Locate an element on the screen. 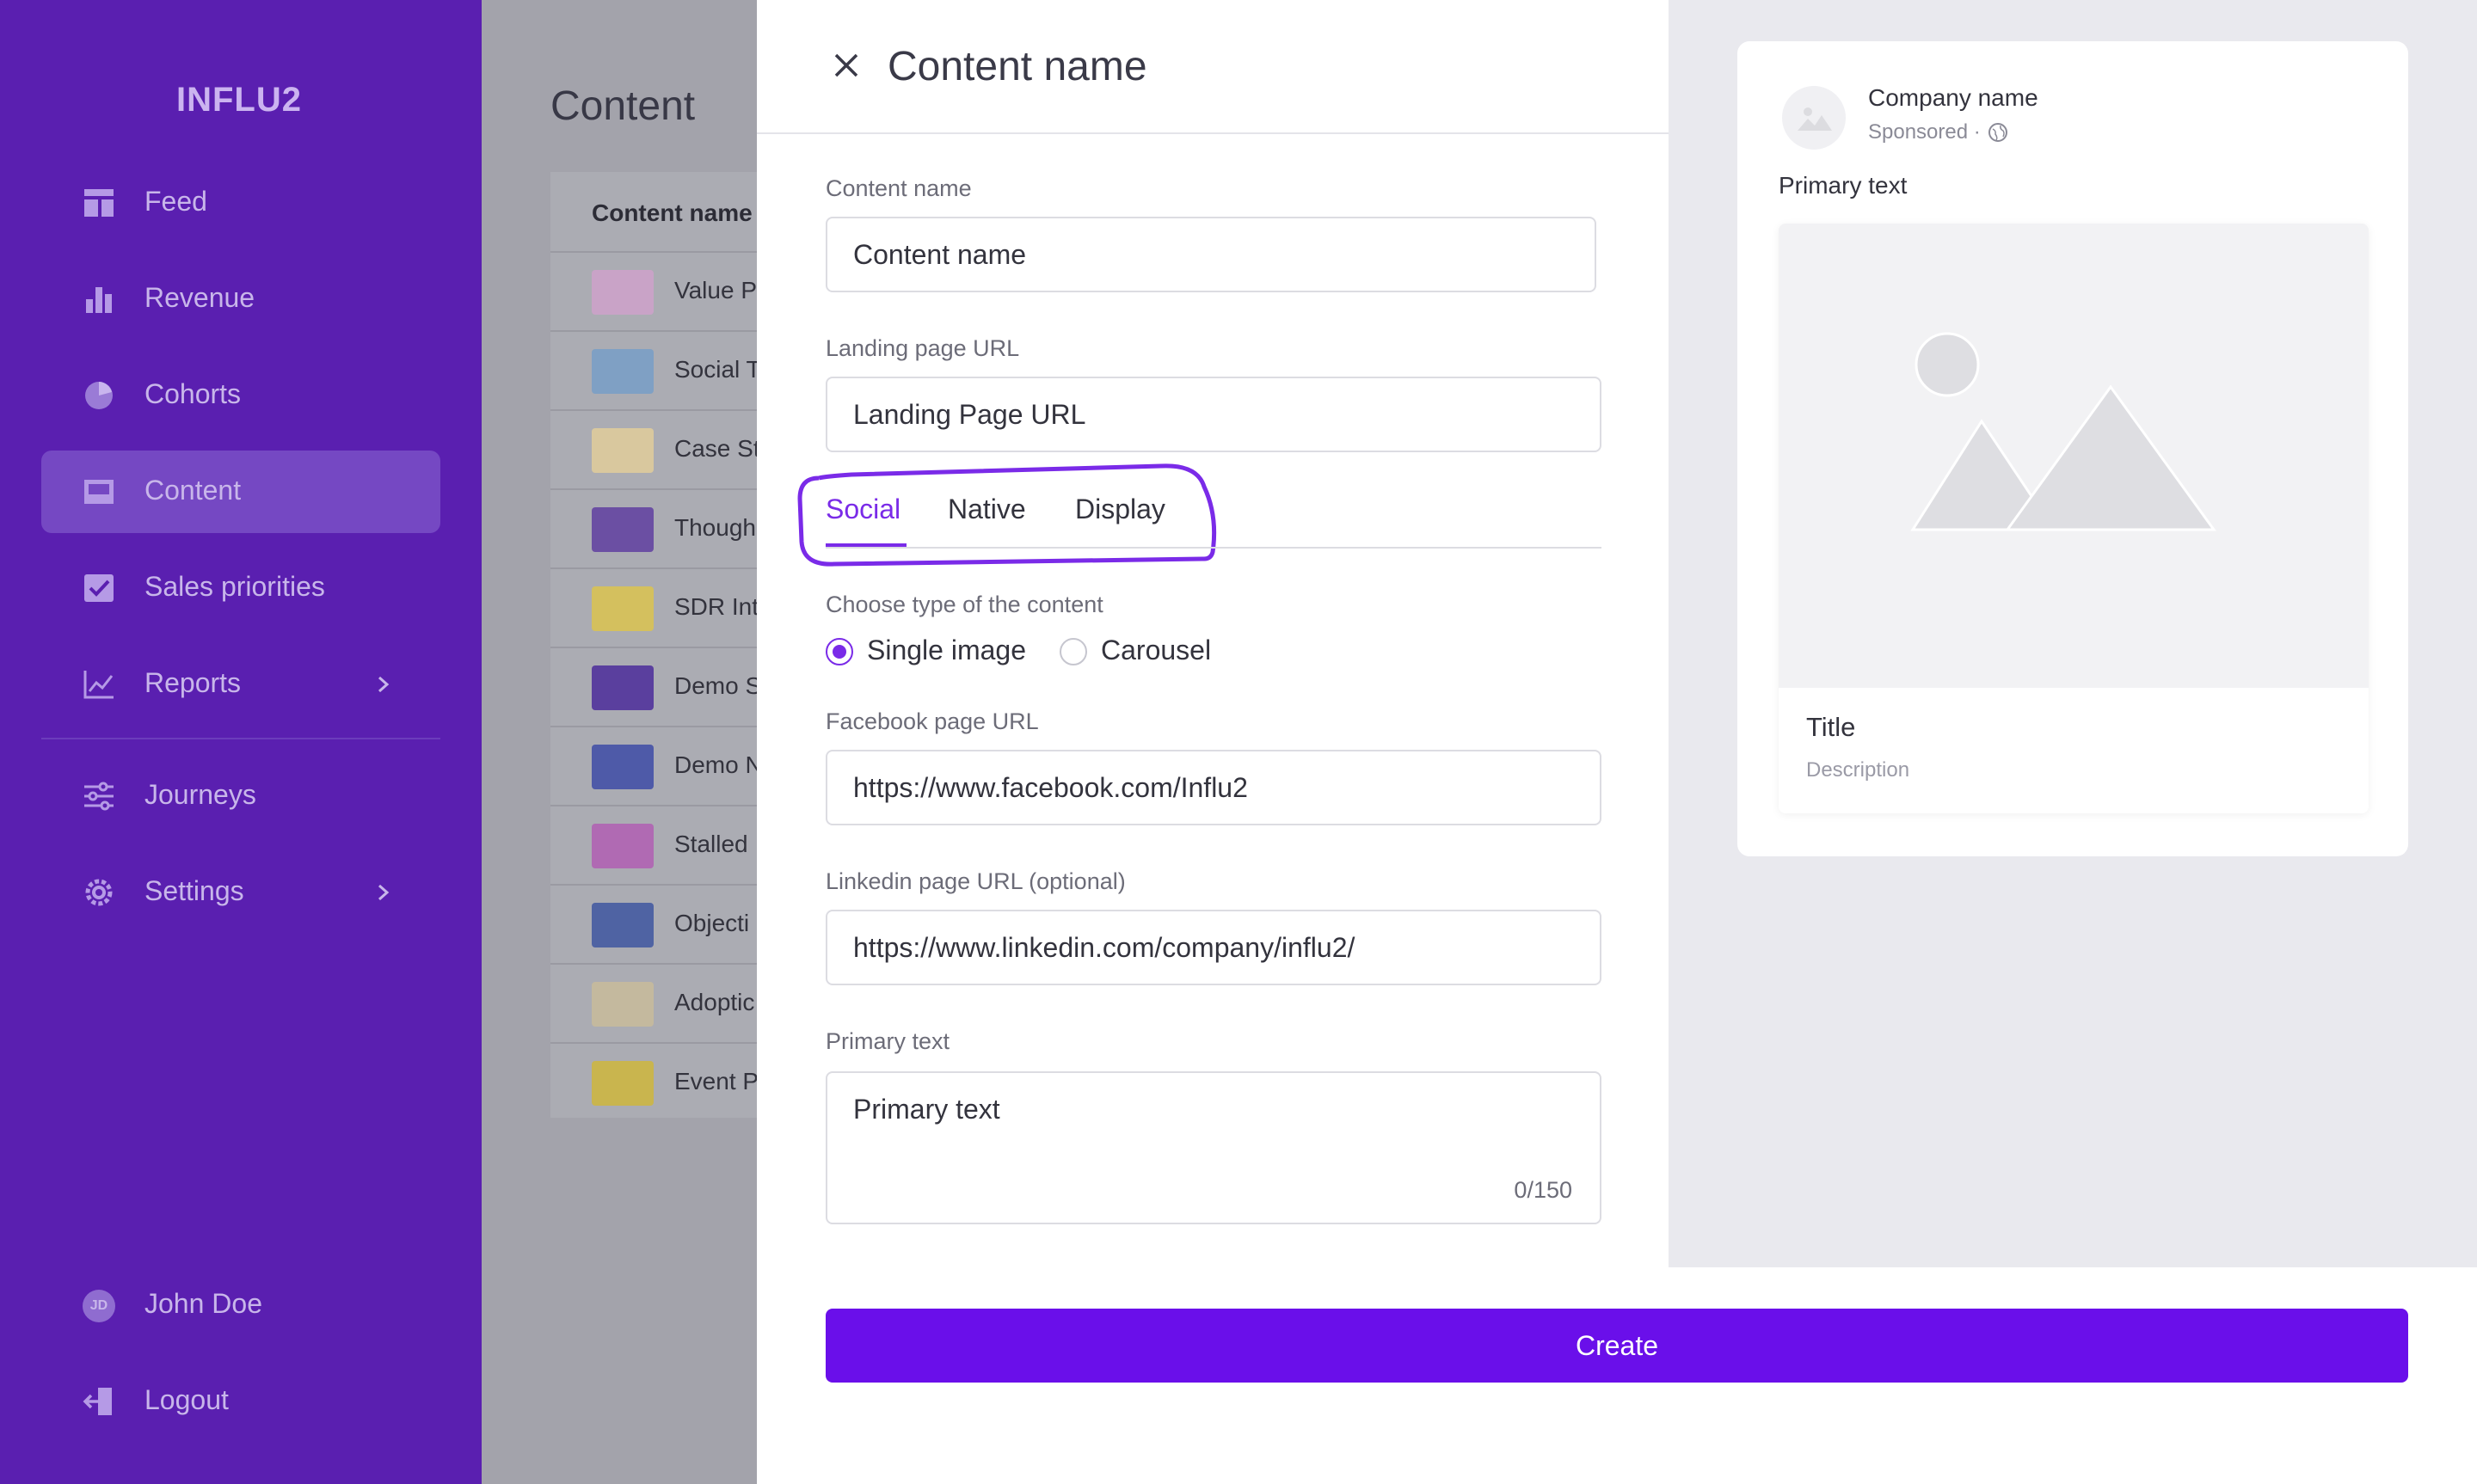  image-placeholder is located at coordinates (2074, 456).